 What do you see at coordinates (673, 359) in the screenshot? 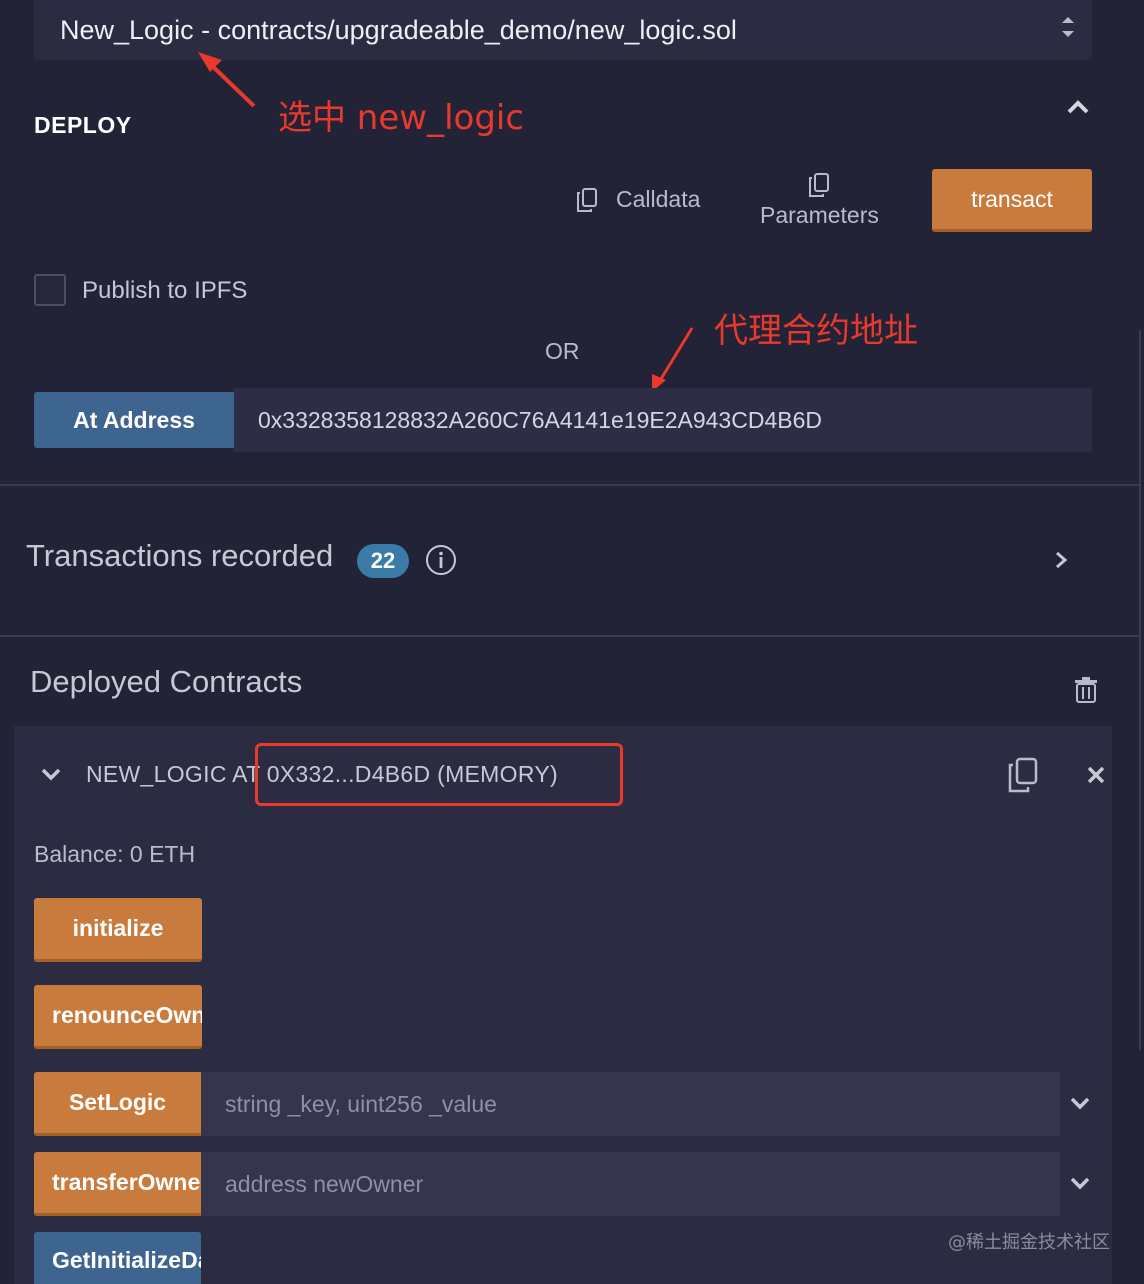
I see `annotation-arrow-proxy` at bounding box center [673, 359].